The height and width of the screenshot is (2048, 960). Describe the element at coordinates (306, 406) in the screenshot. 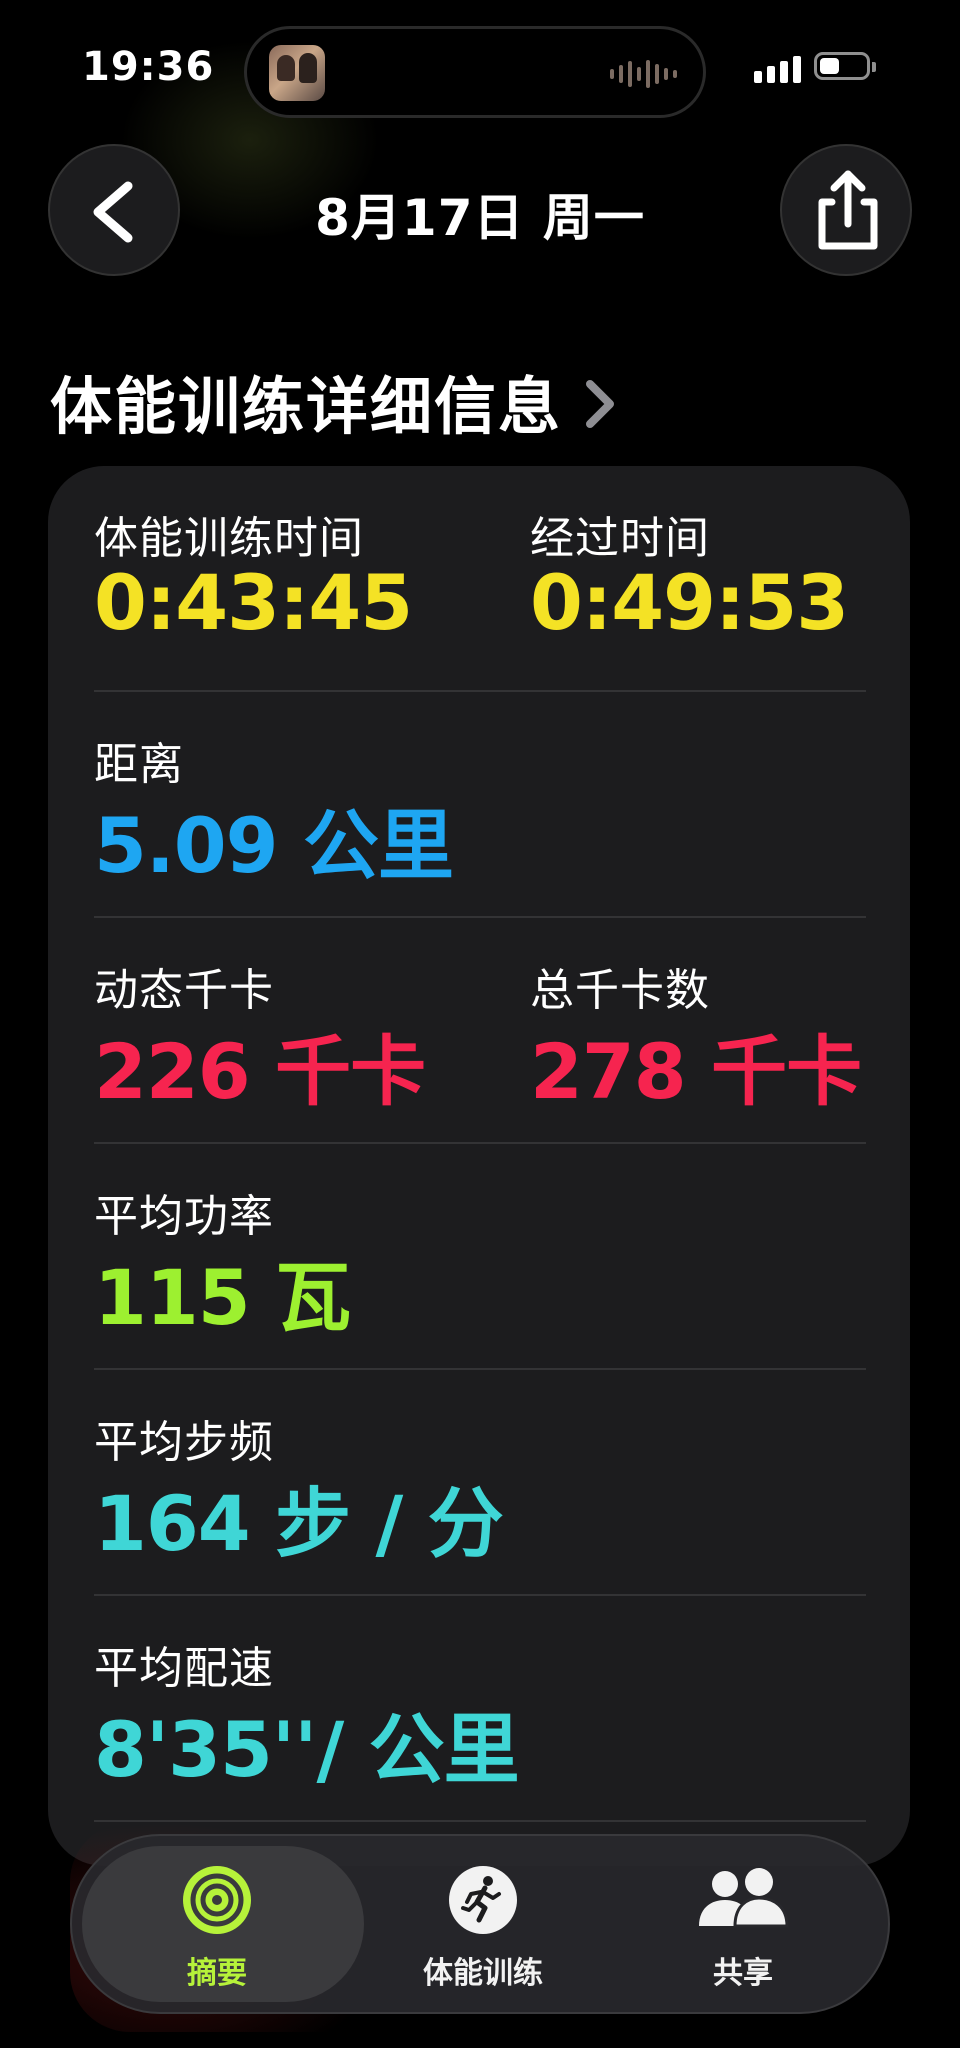

I see `section-title: 体能训练详细信息` at that location.